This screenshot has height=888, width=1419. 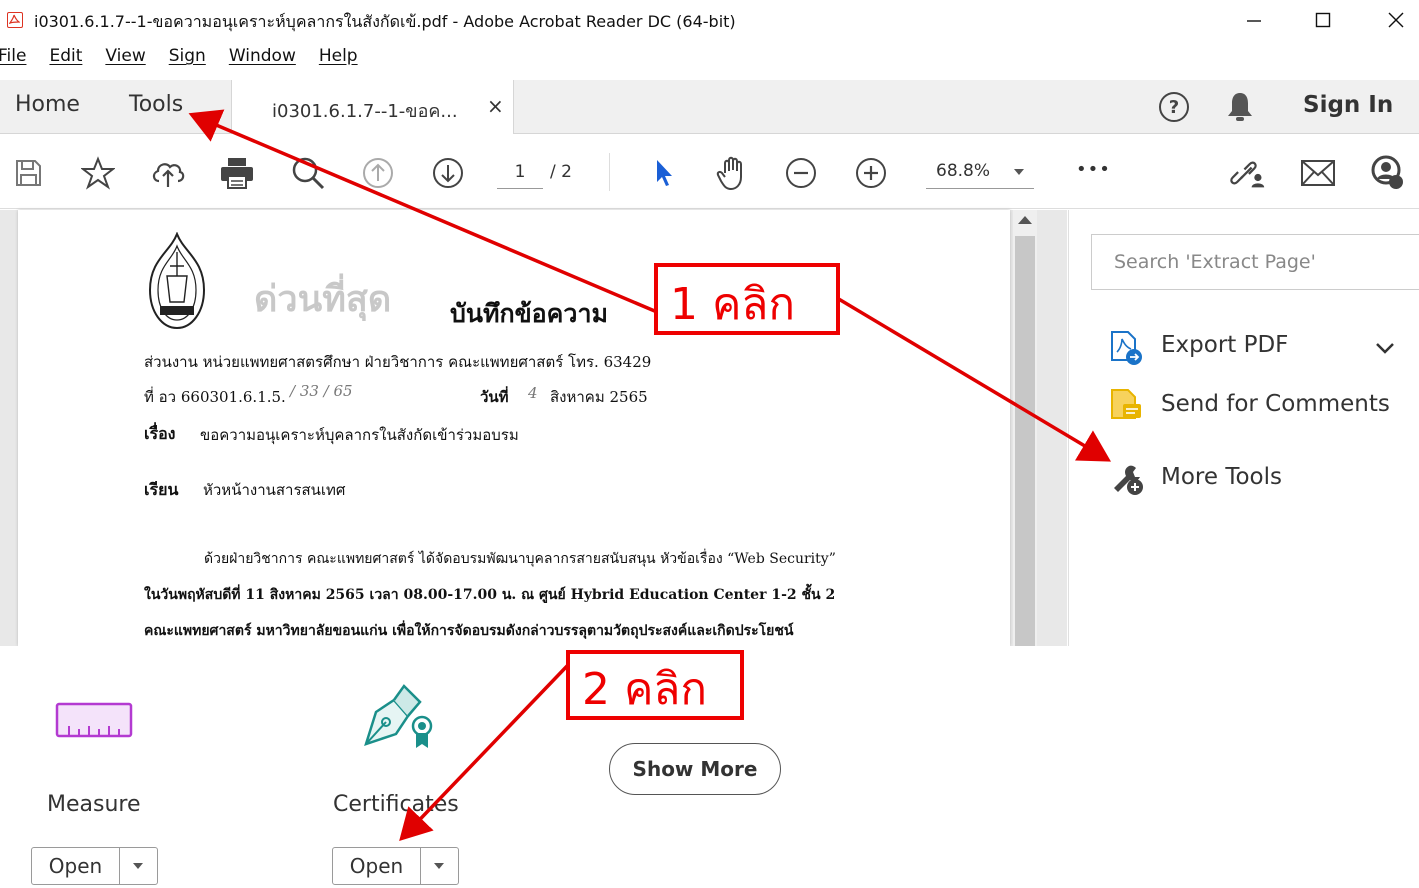 What do you see at coordinates (15, 20) in the screenshot?
I see `acrobat-app-icon` at bounding box center [15, 20].